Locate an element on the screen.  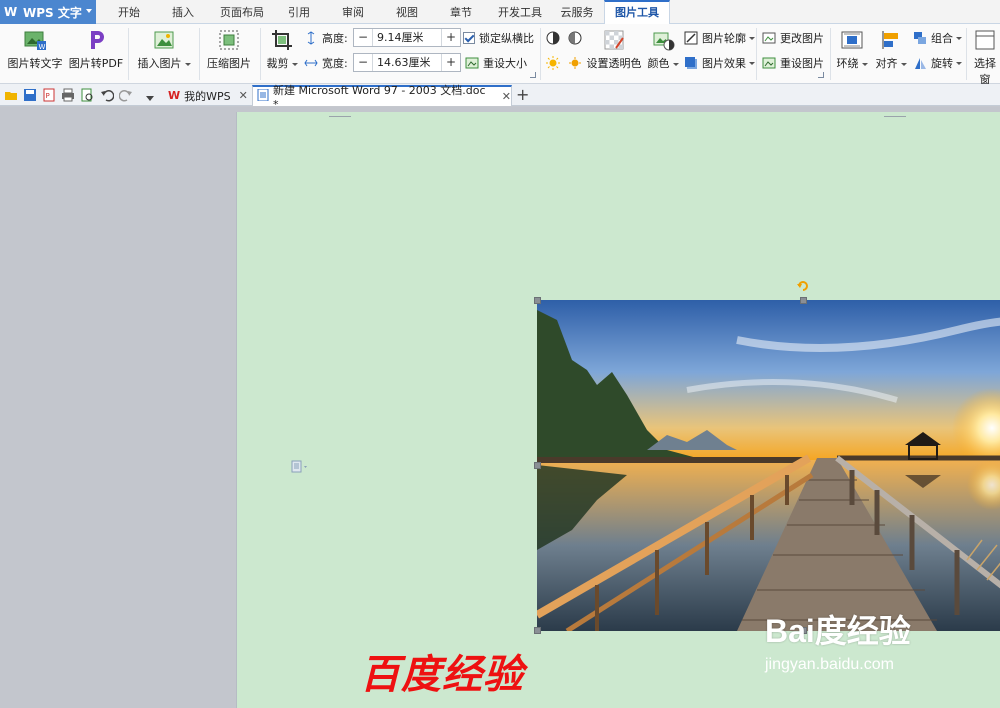
rotate-button: 旋转 is located at coordinates (937, 63).